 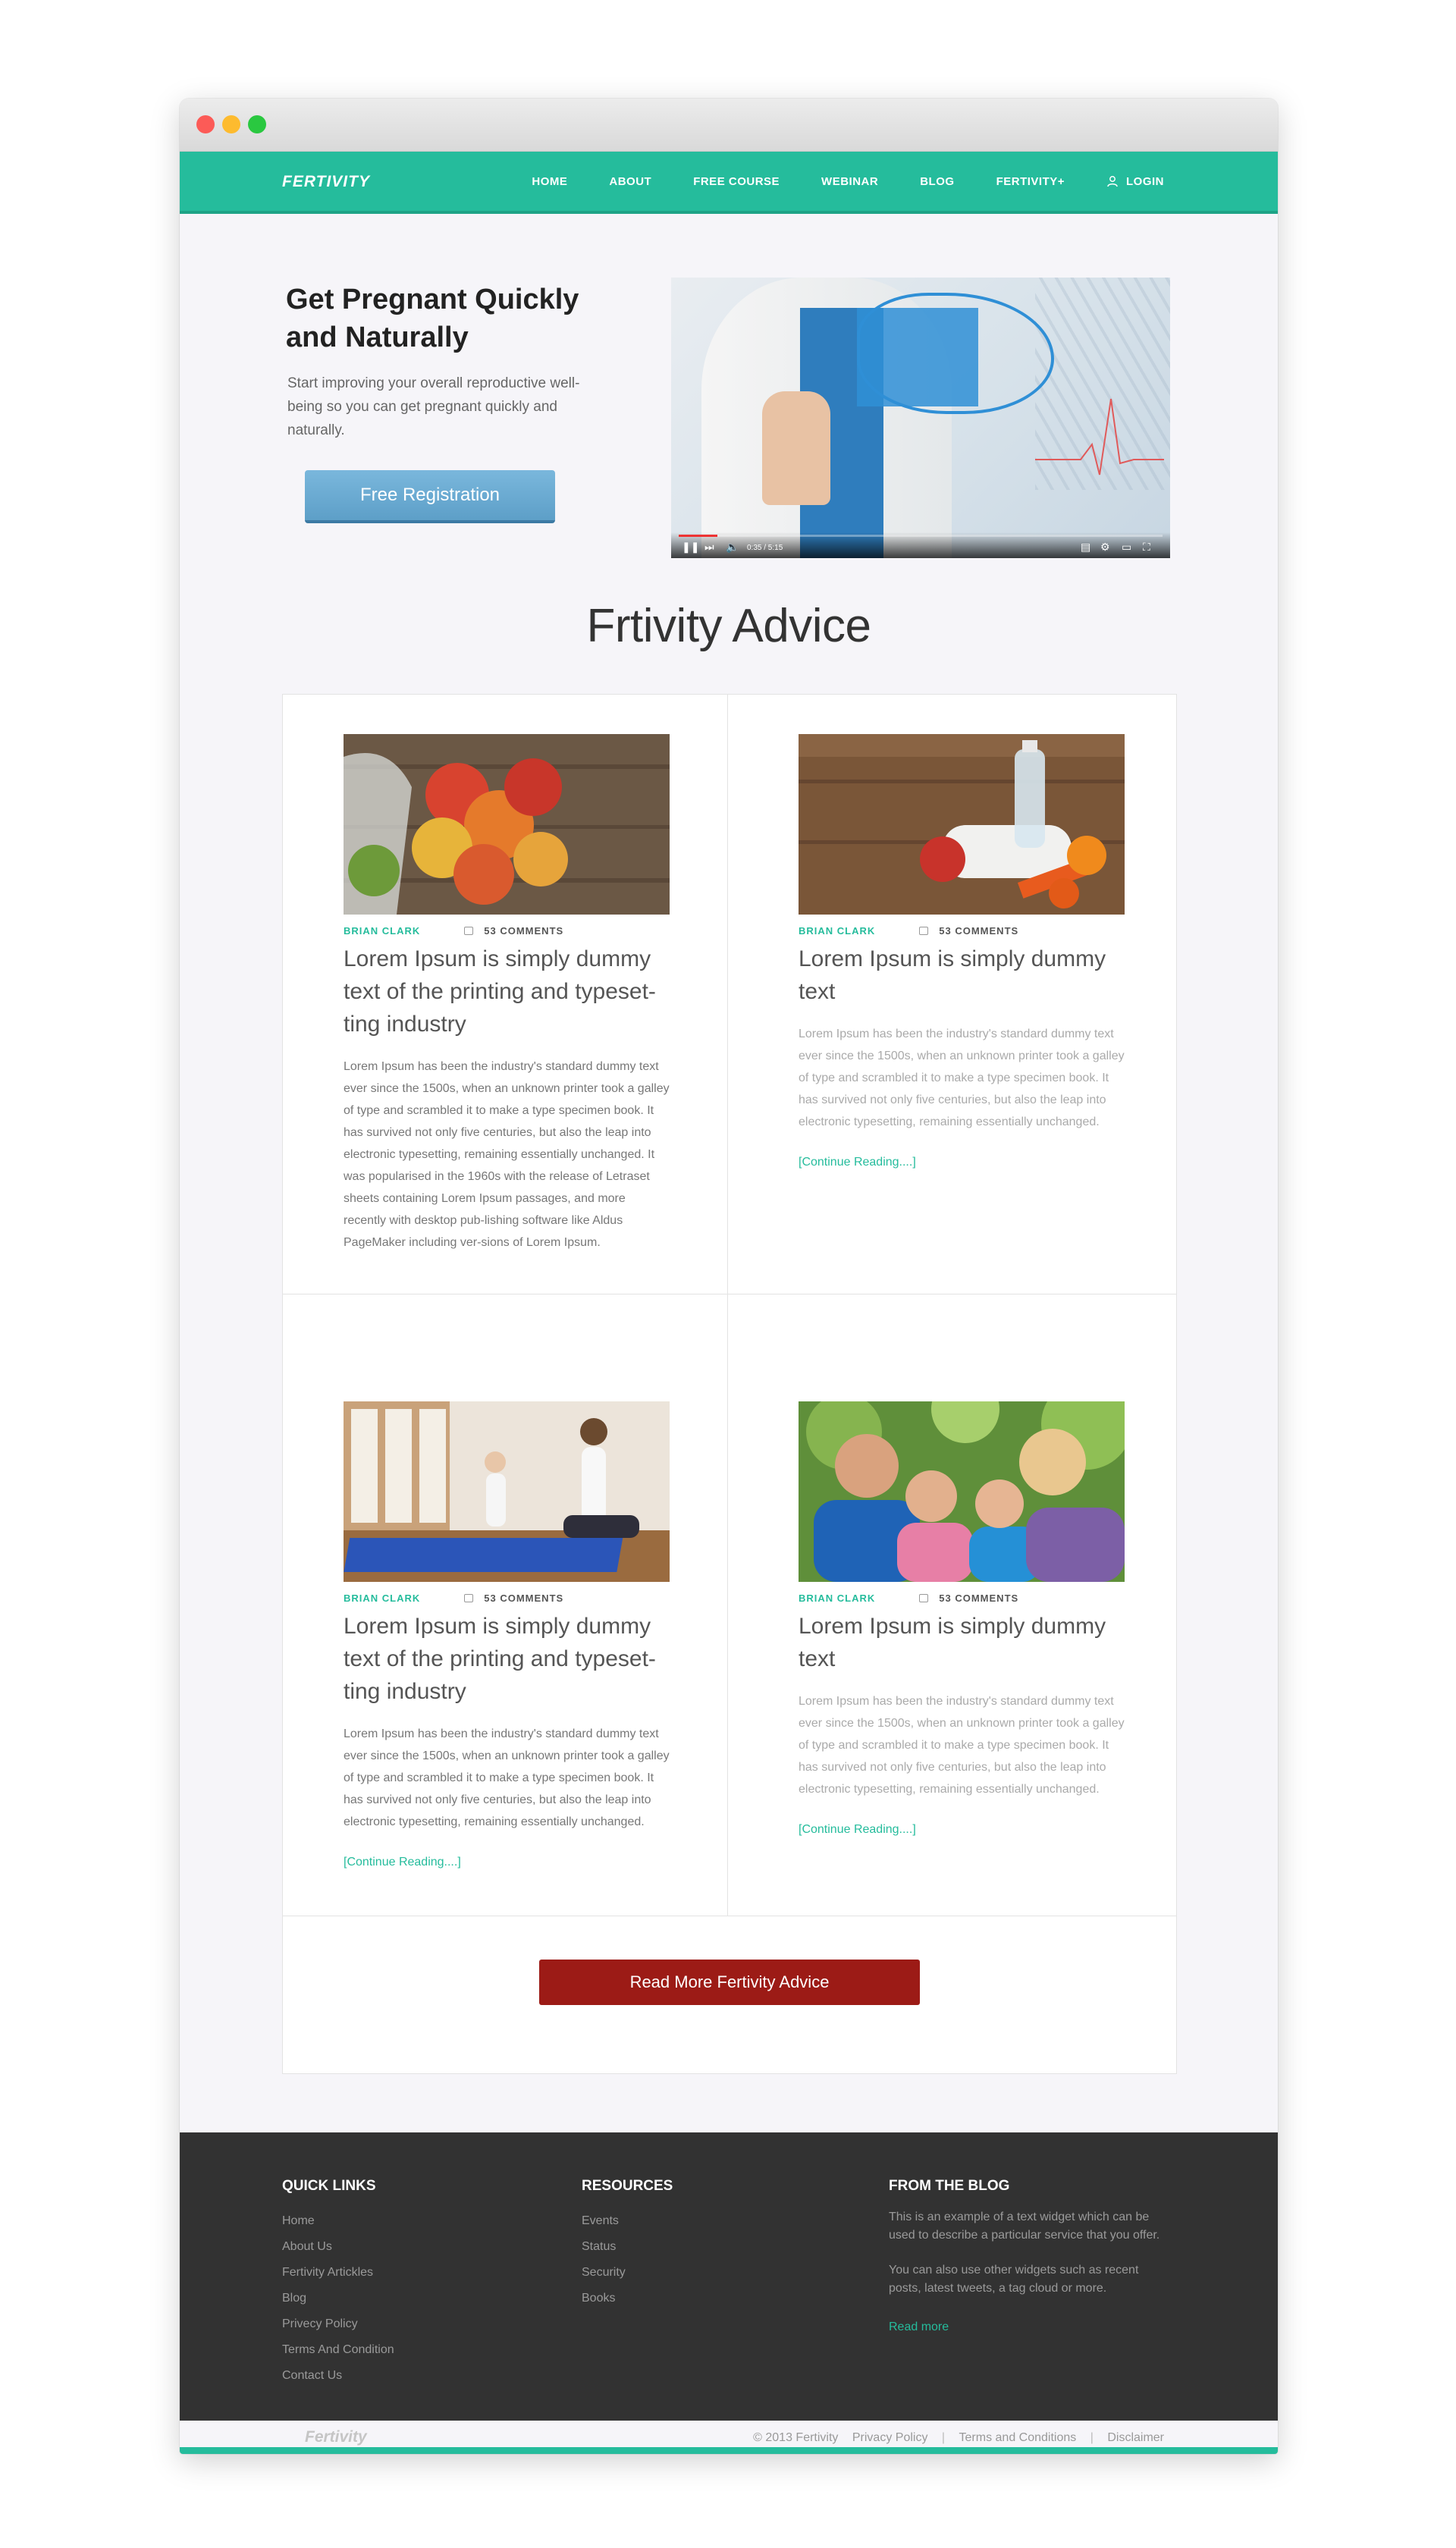 I want to click on next-icon: ⏭, so click(x=709, y=547).